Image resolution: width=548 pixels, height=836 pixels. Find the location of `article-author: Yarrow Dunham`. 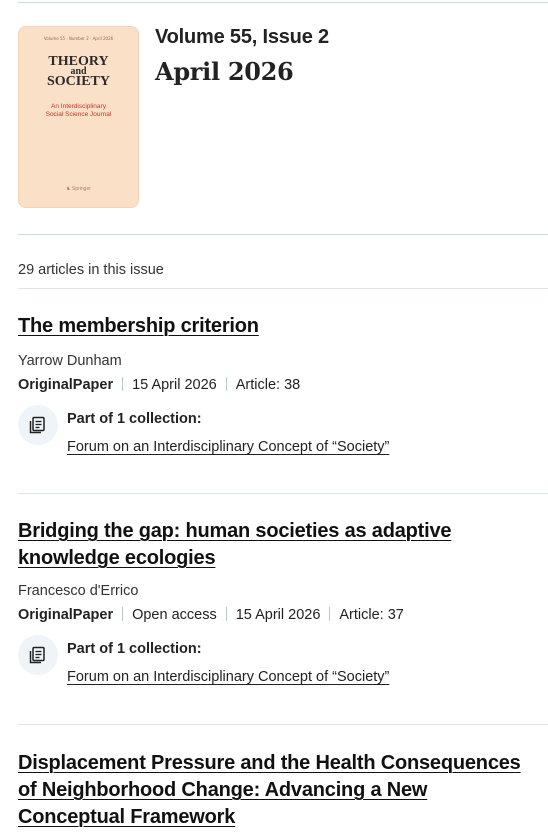

article-author: Yarrow Dunham is located at coordinates (70, 361).